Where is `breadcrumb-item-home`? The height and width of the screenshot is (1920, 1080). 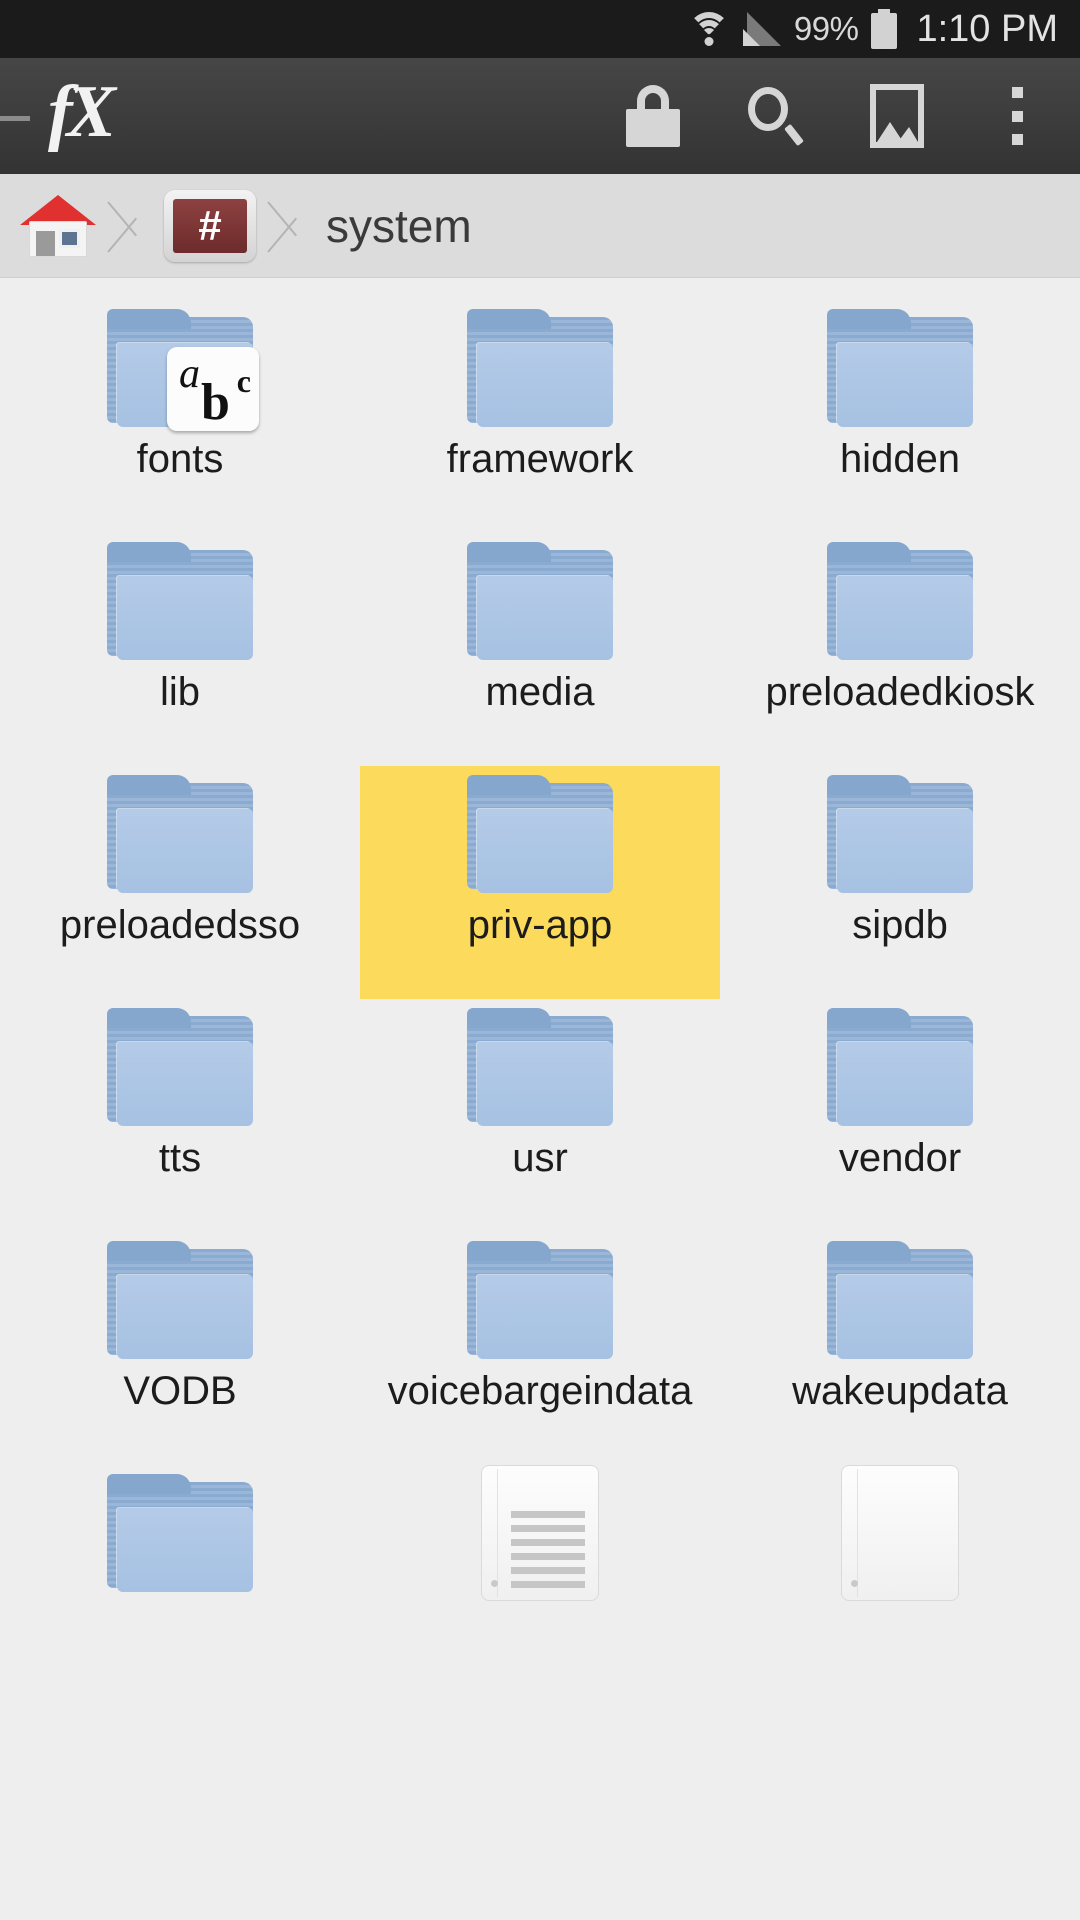
breadcrumb-item-home is located at coordinates (48, 226).